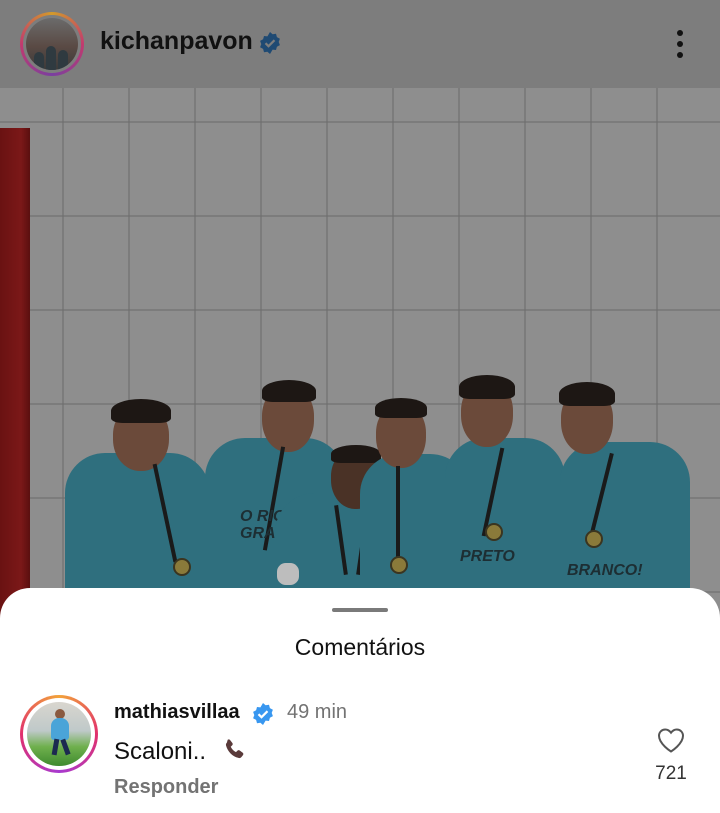 The width and height of the screenshot is (720, 813). Describe the element at coordinates (671, 773) in the screenshot. I see `like-count: 721` at that location.